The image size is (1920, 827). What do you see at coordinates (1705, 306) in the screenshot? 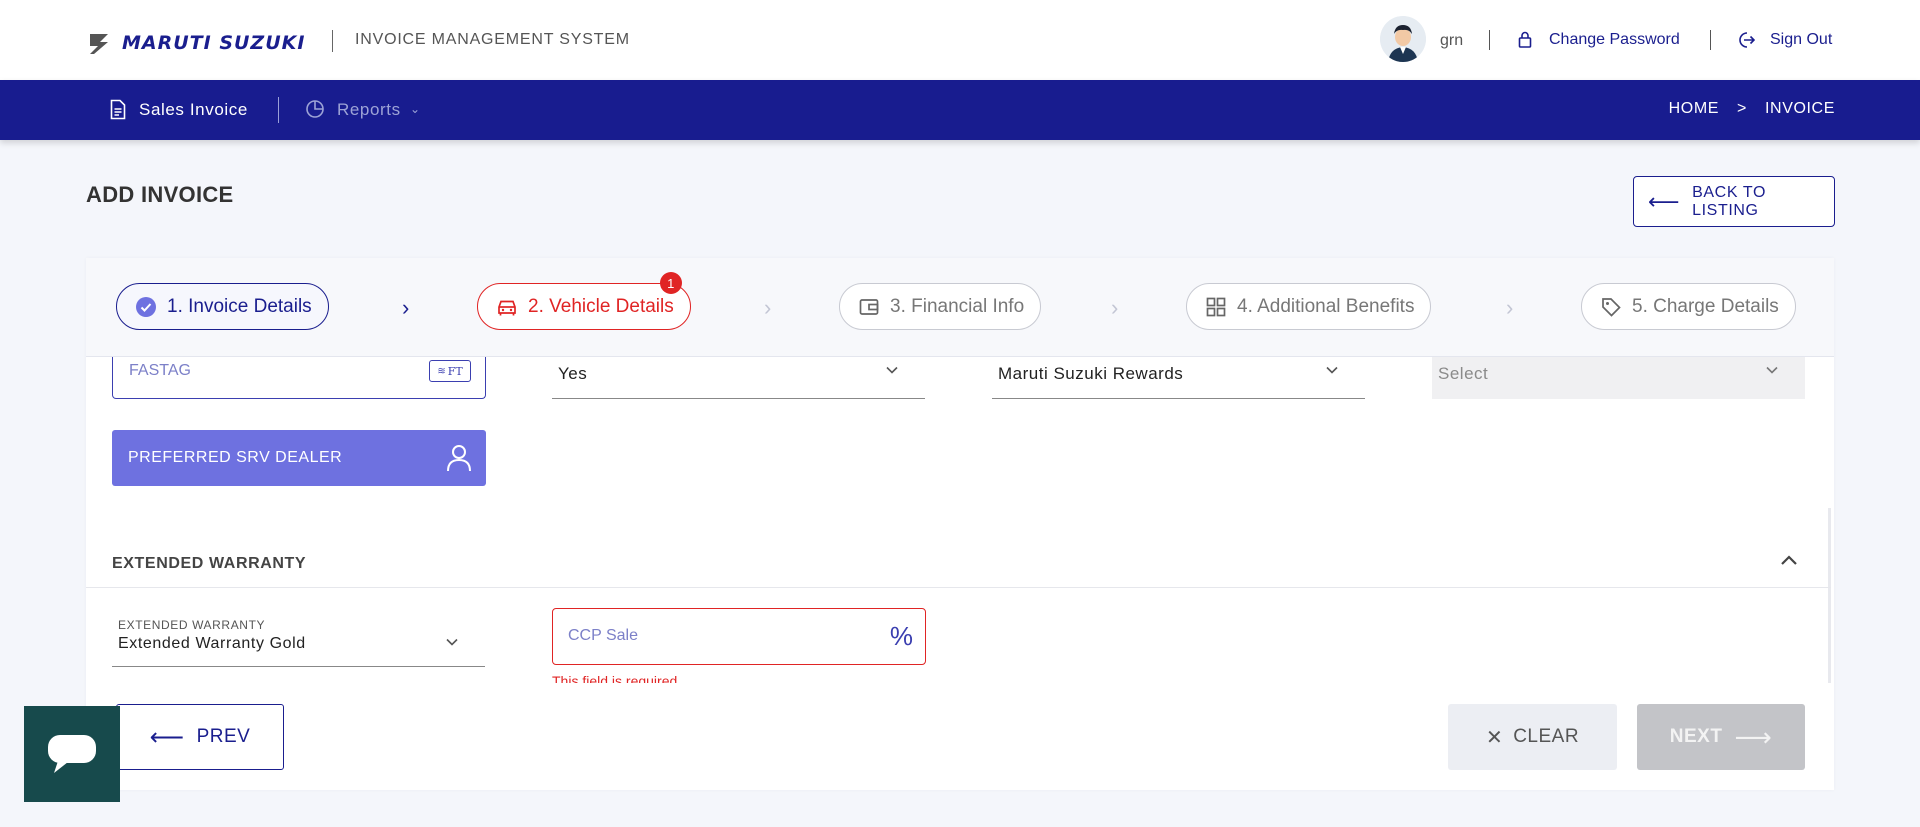
I see `step-label: 5. Charge Details` at bounding box center [1705, 306].